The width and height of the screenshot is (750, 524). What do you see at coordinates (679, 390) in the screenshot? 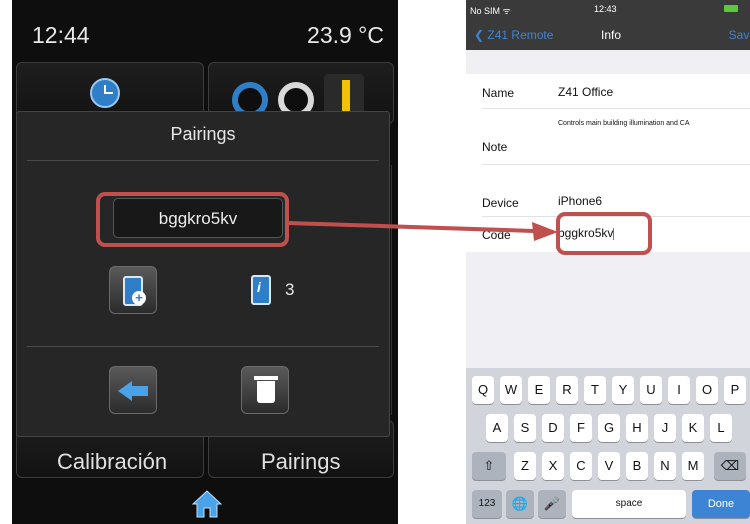
I see `key-i: I` at bounding box center [679, 390].